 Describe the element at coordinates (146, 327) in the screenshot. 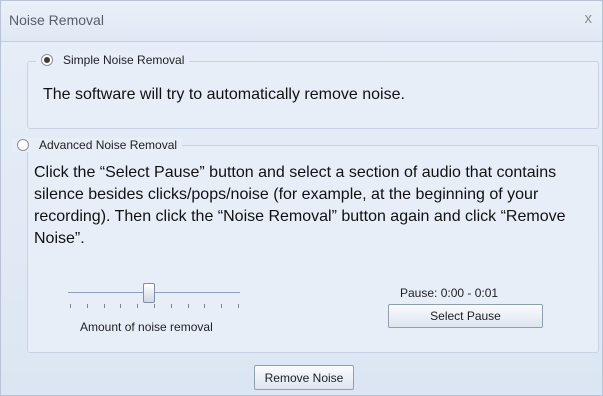

I see `slider-label: Amount of noise removal` at that location.